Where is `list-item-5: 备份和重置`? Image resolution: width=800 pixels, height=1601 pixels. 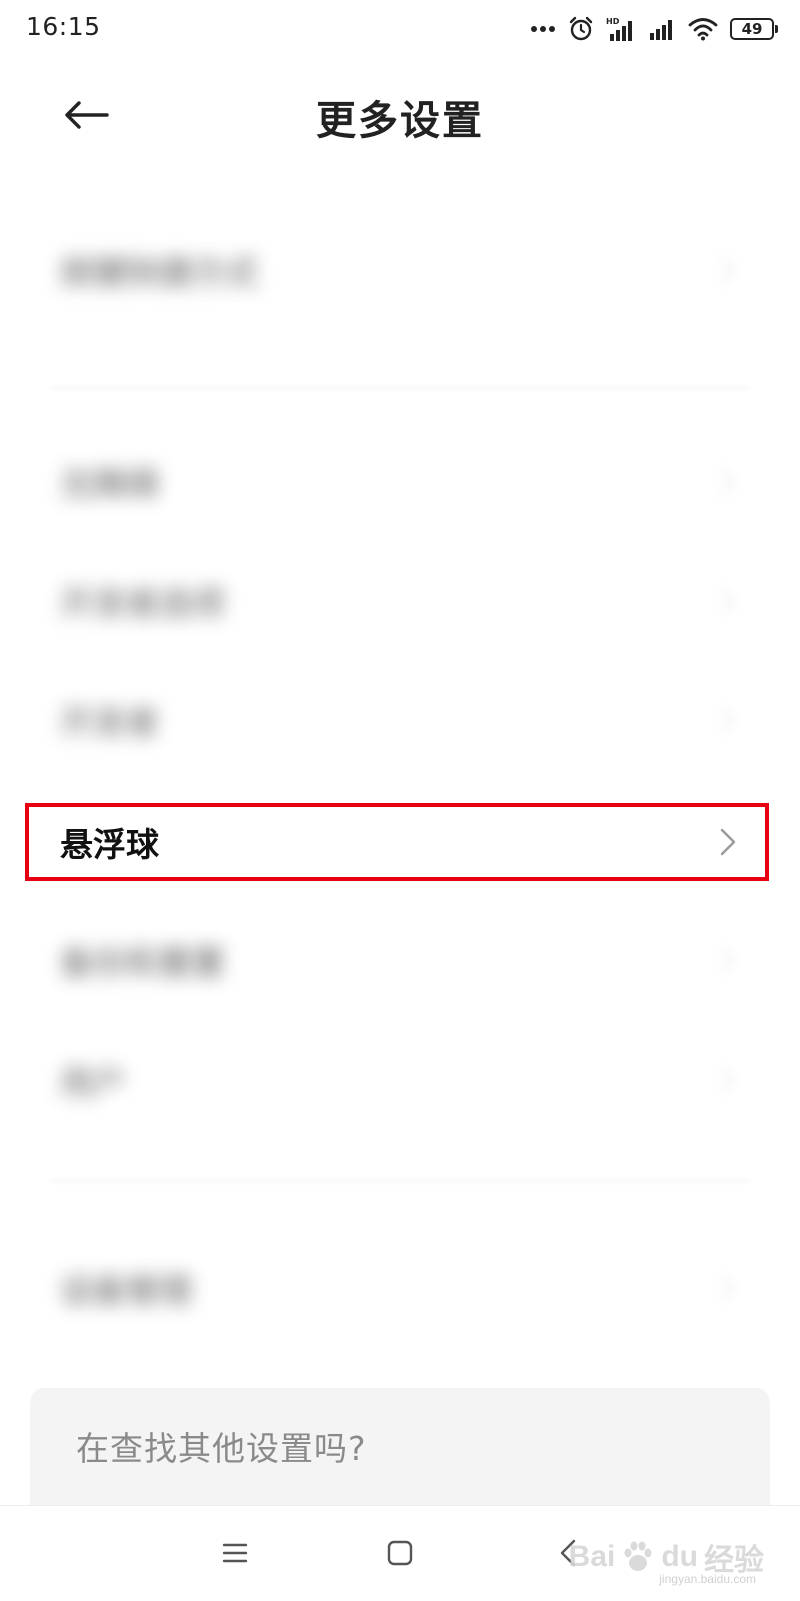 list-item-5: 备份和重置 is located at coordinates (400, 960).